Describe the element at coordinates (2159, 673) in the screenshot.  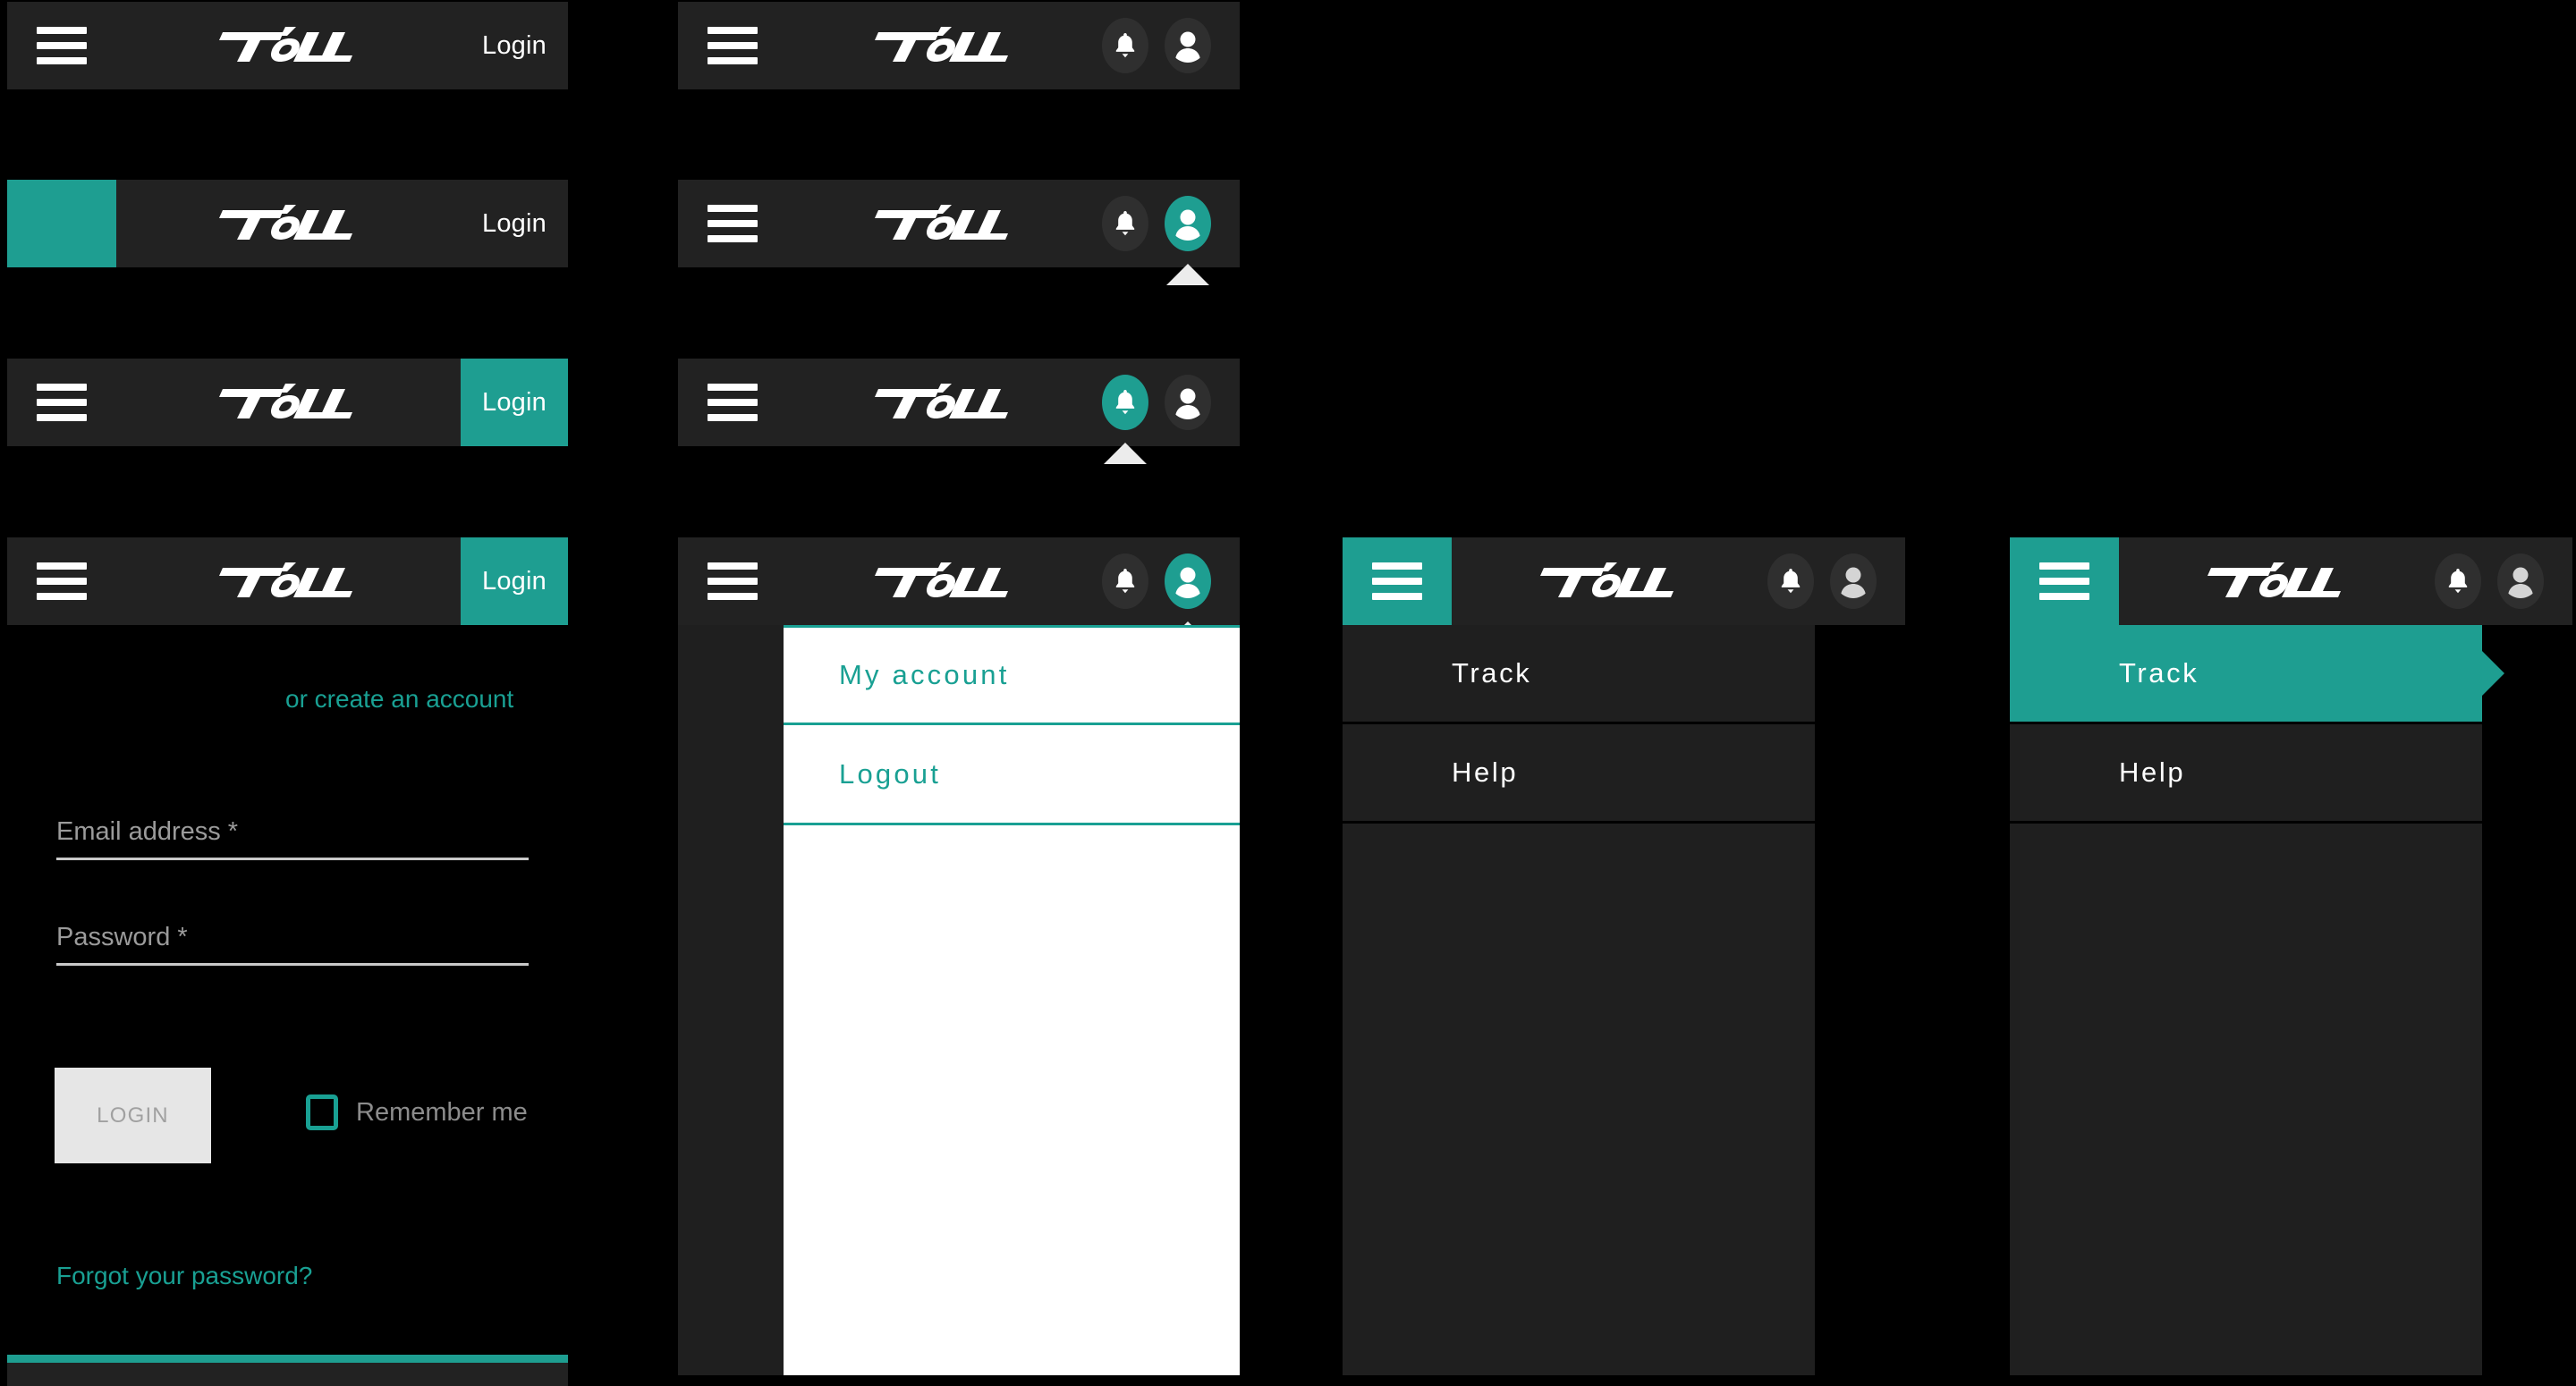
I see `nav-menu-item-label: Track` at that location.